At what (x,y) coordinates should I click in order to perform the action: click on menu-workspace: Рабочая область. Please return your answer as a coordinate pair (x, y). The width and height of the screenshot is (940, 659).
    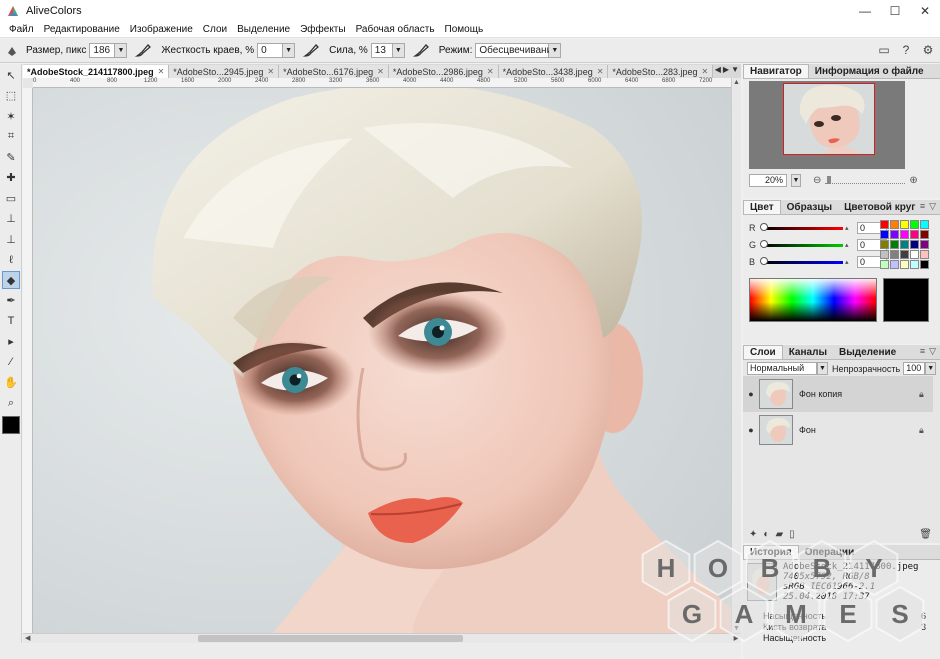
    Looking at the image, I should click on (395, 29).